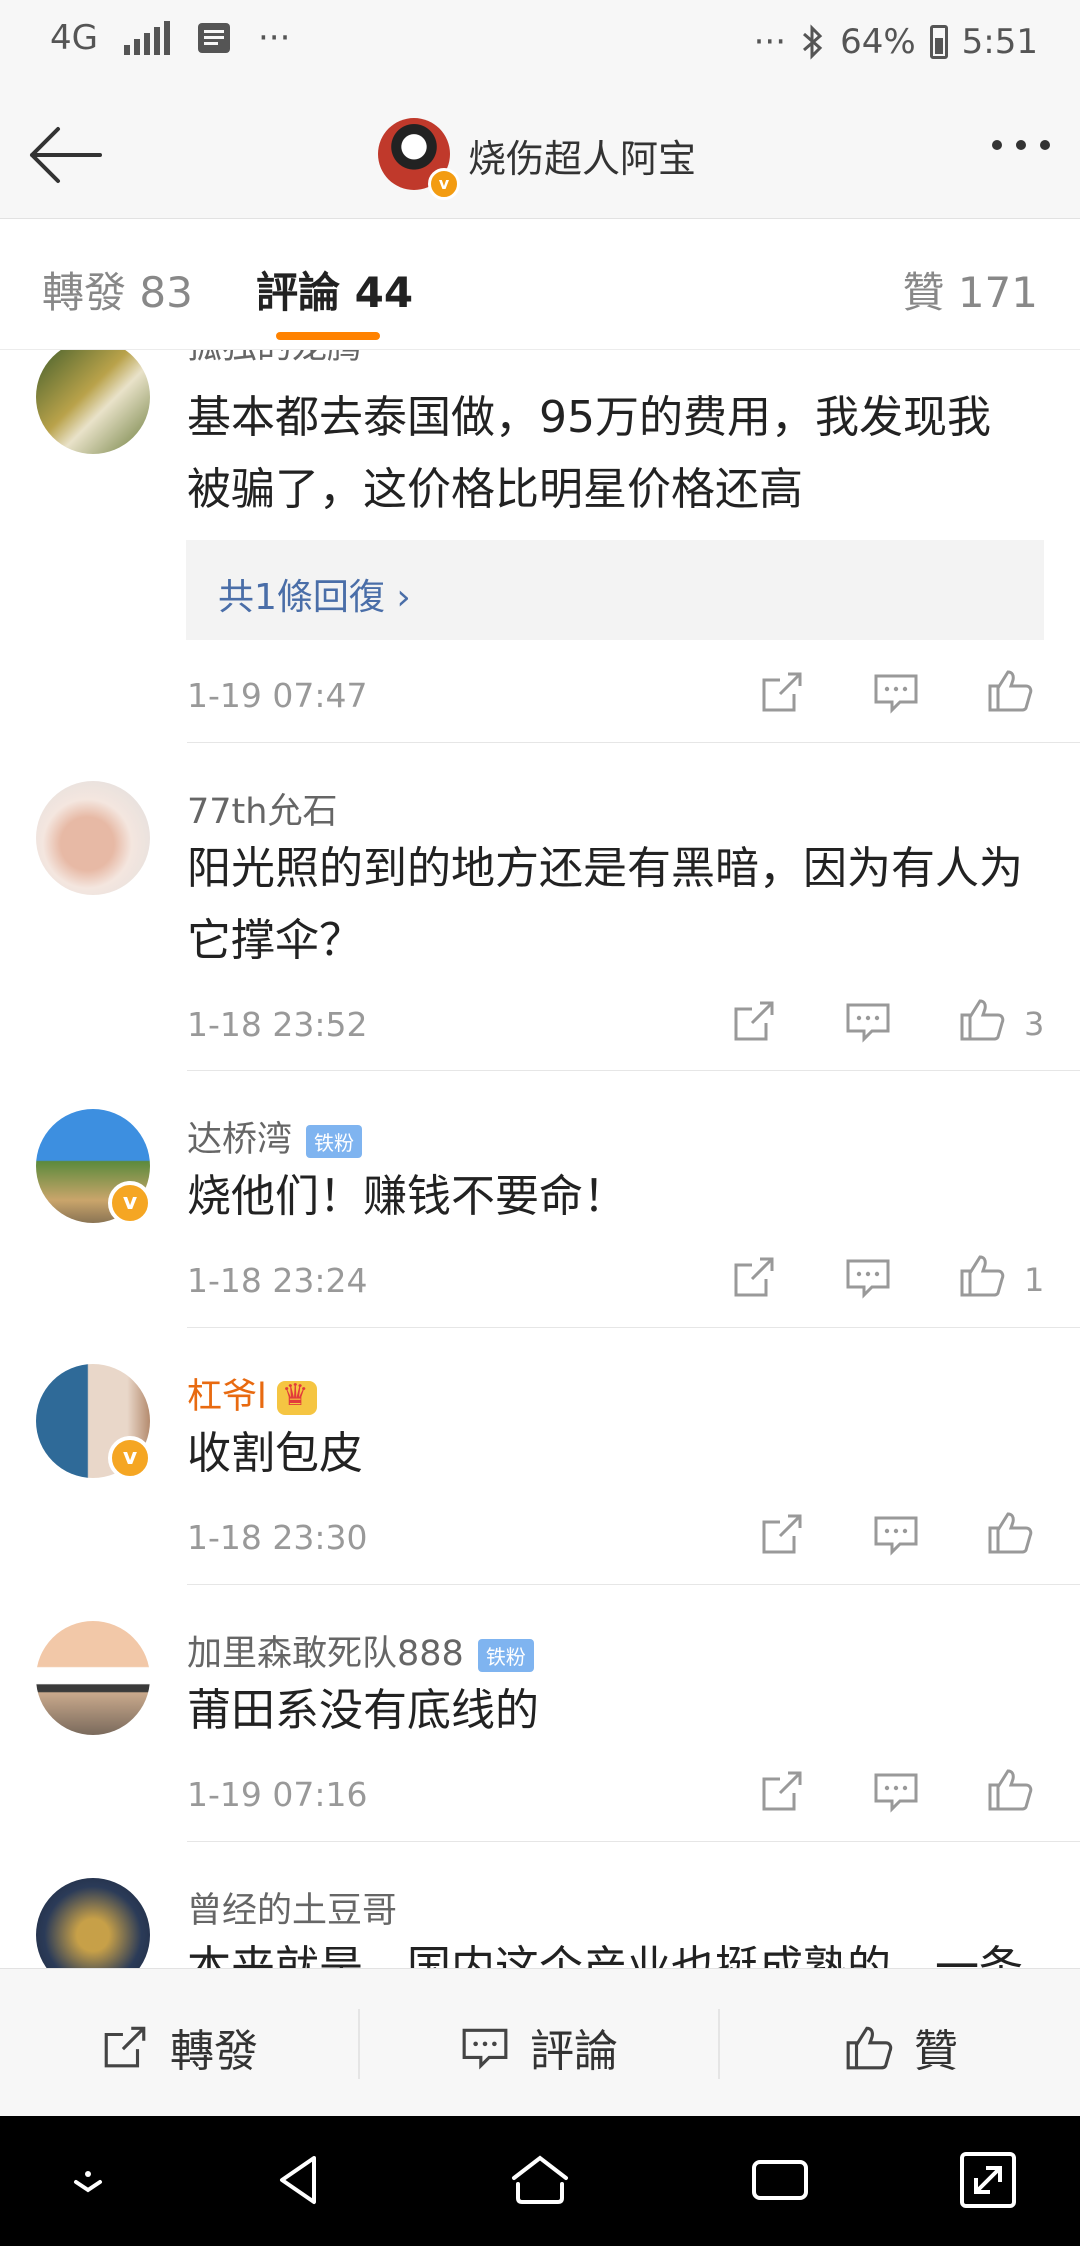 The height and width of the screenshot is (2246, 1080). Describe the element at coordinates (1034, 1024) in the screenshot. I see `like-count: 3` at that location.